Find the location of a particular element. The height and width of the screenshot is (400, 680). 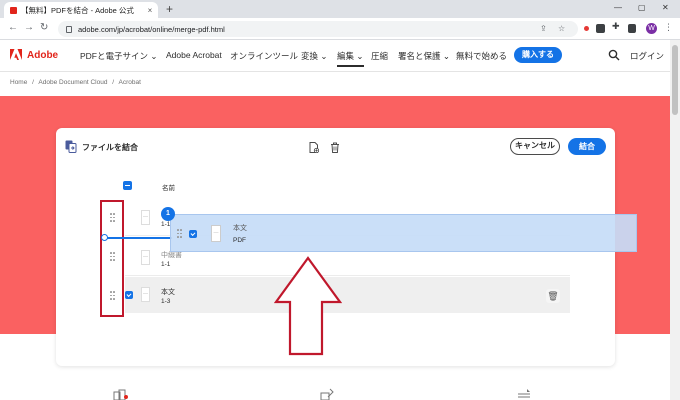

forward-icon: → is located at coordinates (29, 28).